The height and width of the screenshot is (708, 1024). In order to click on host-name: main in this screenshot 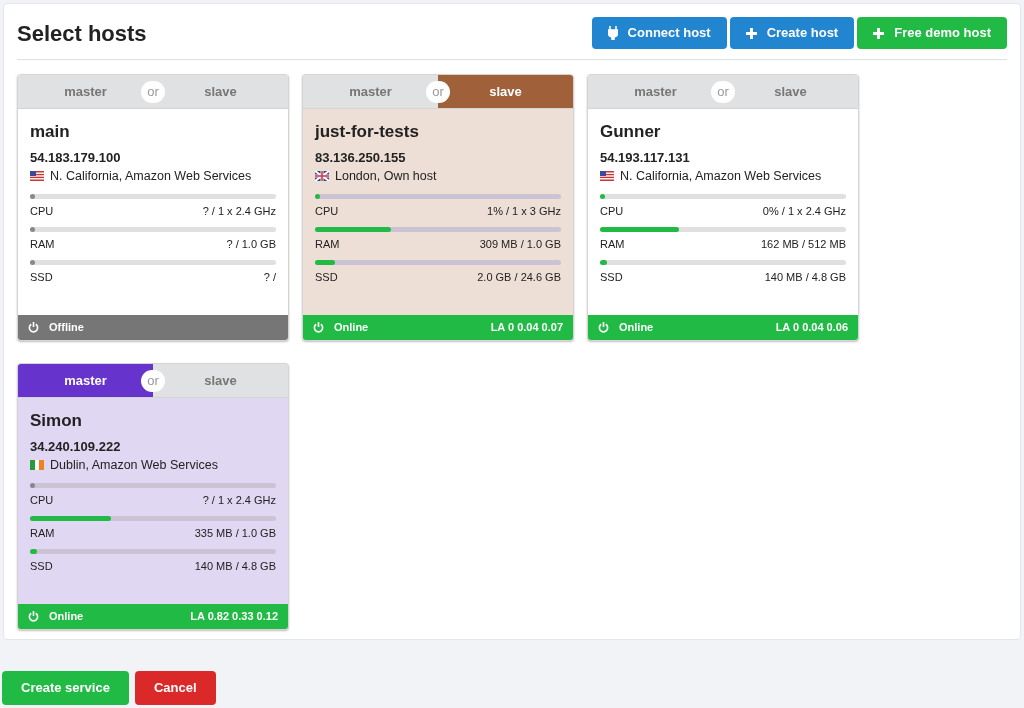, I will do `click(50, 132)`.